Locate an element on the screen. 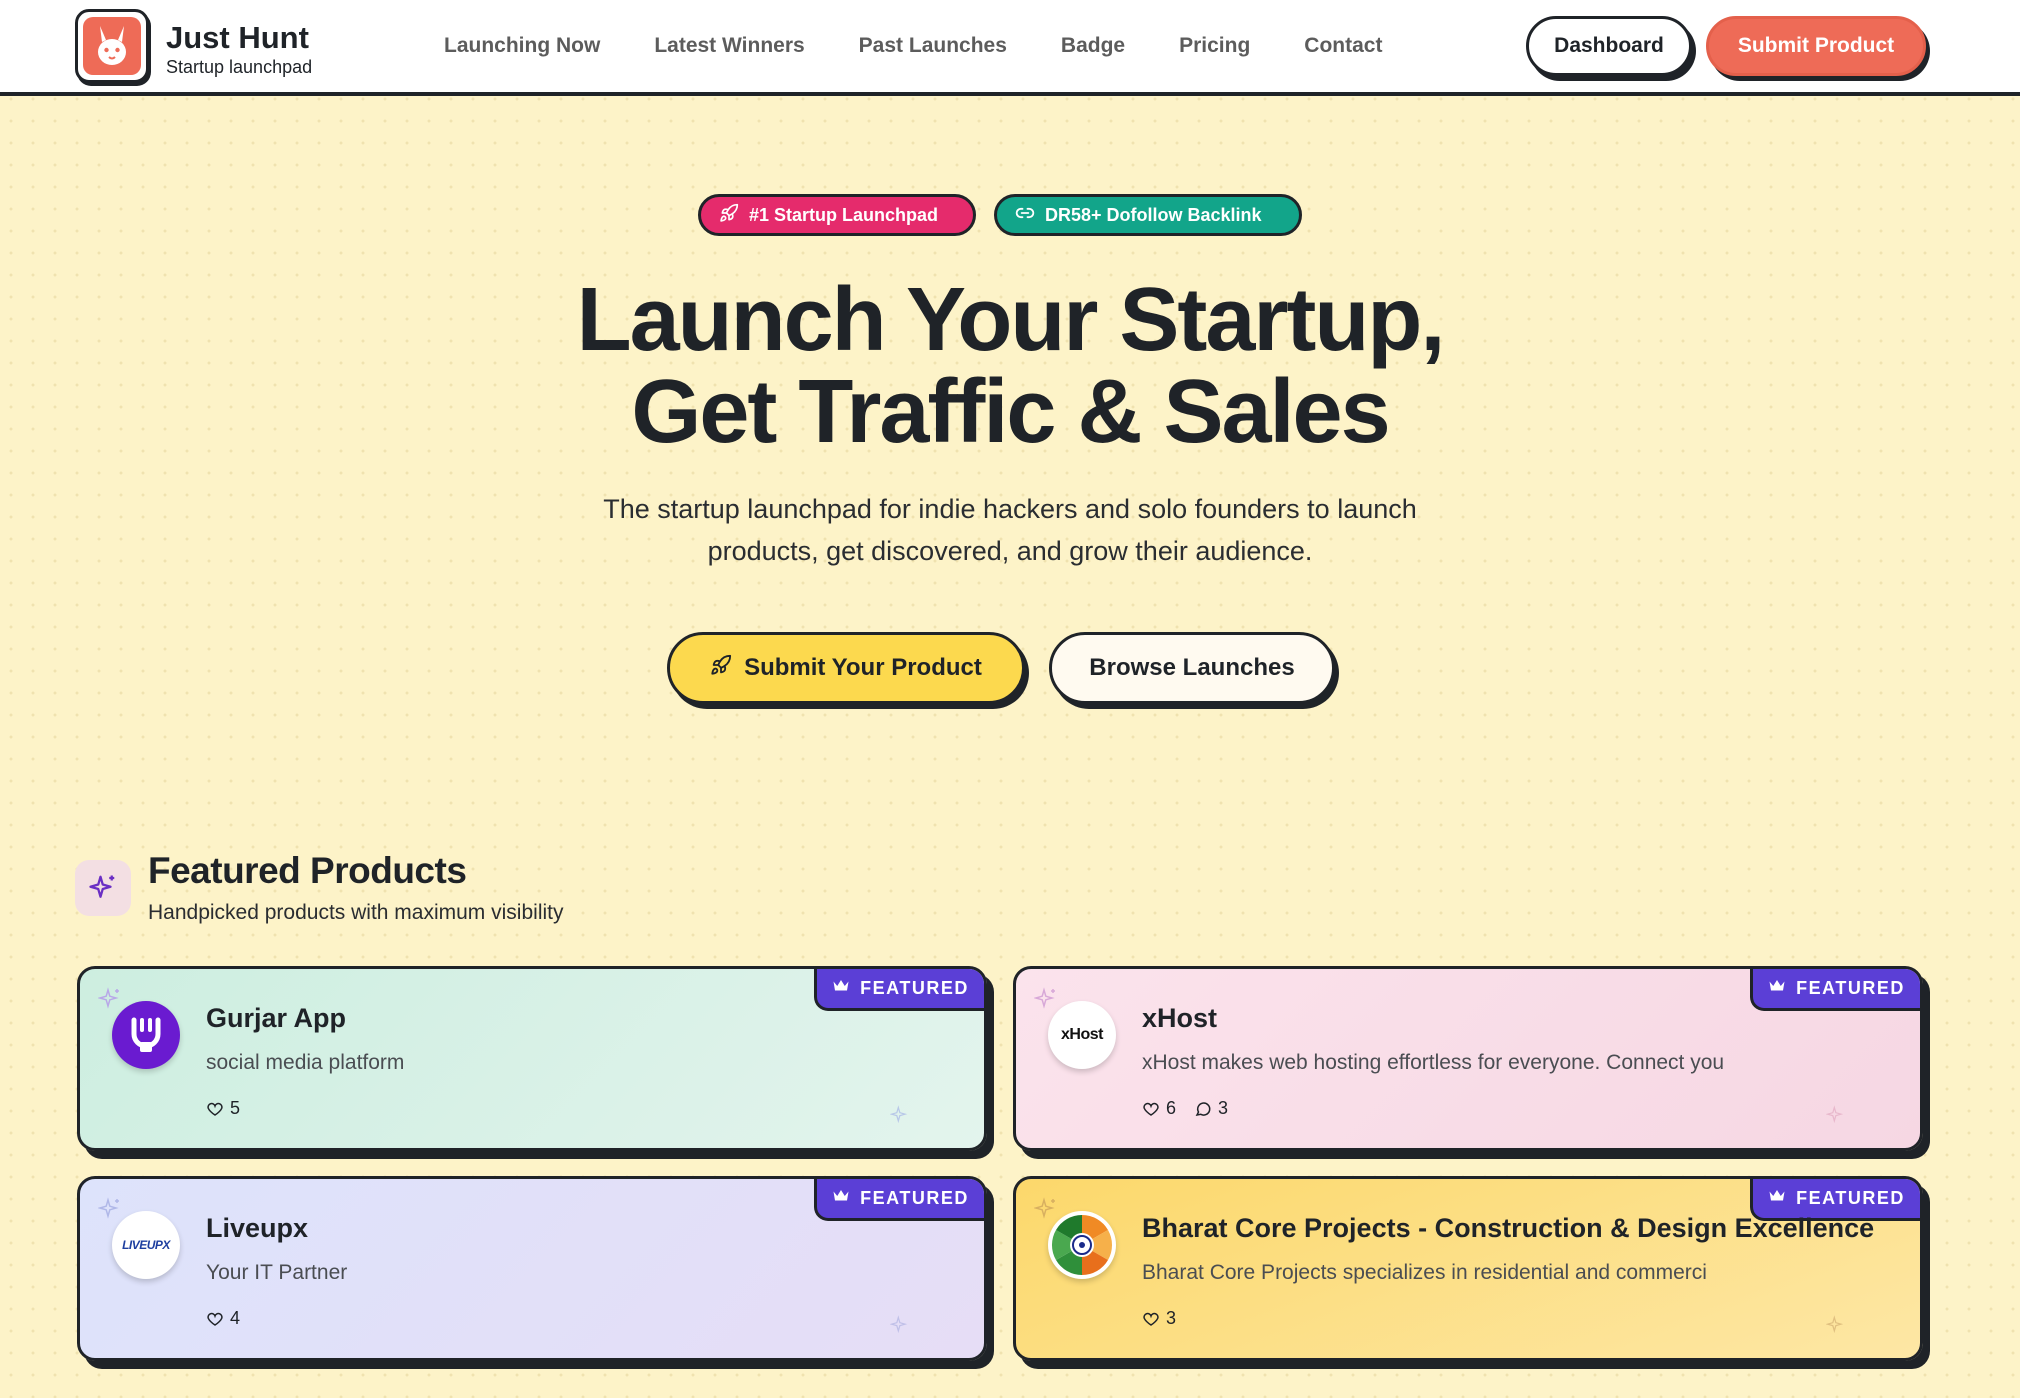 This screenshot has height=1398, width=2020. liveupx-logo: LIVEUPX is located at coordinates (146, 1245).